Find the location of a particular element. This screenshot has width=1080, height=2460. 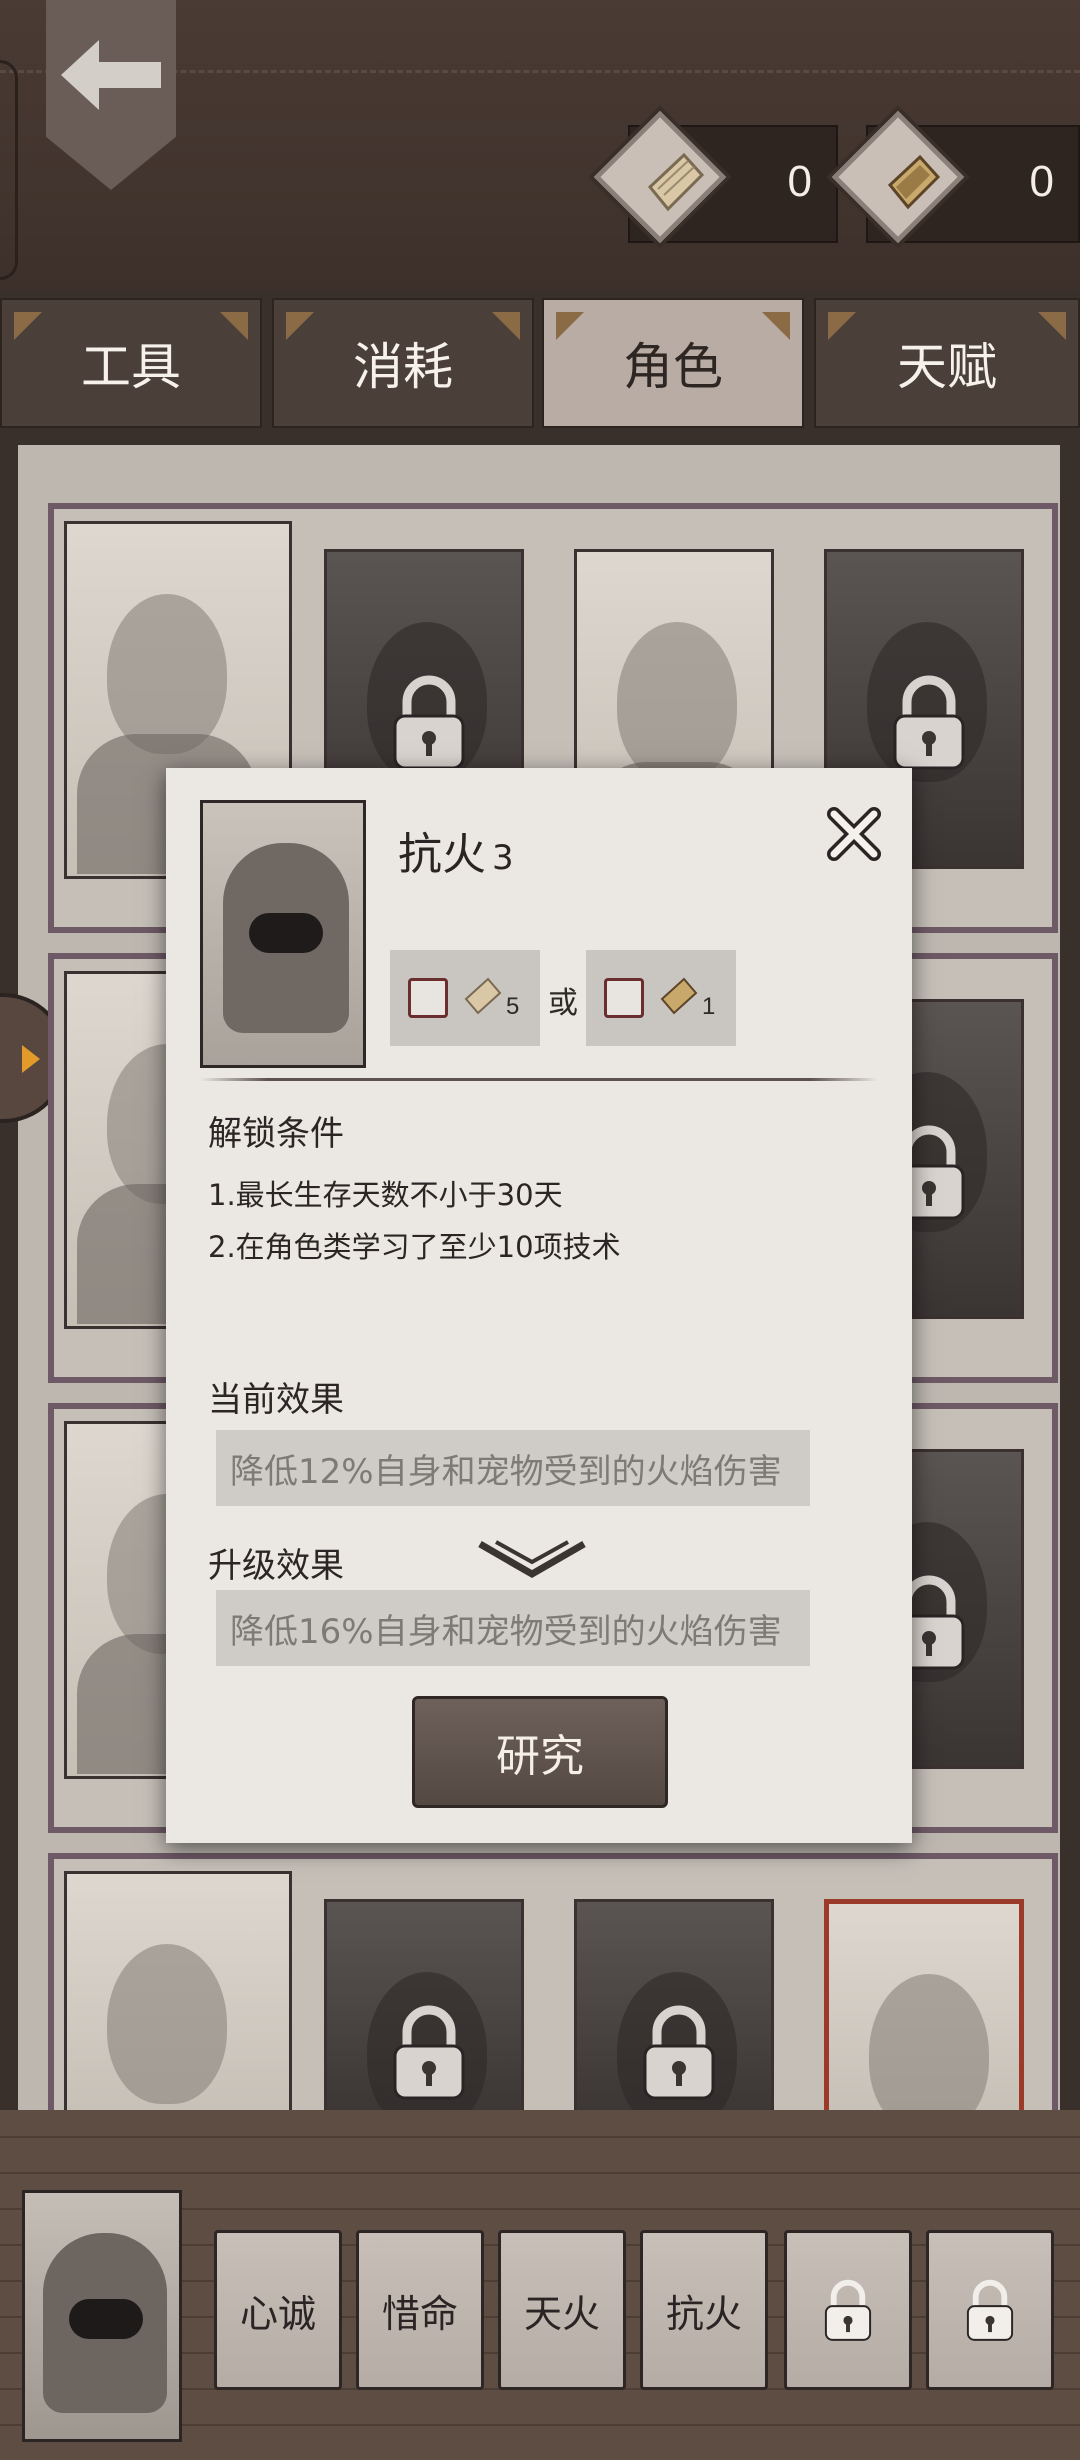

cost-amount: 5 is located at coordinates (513, 1006).